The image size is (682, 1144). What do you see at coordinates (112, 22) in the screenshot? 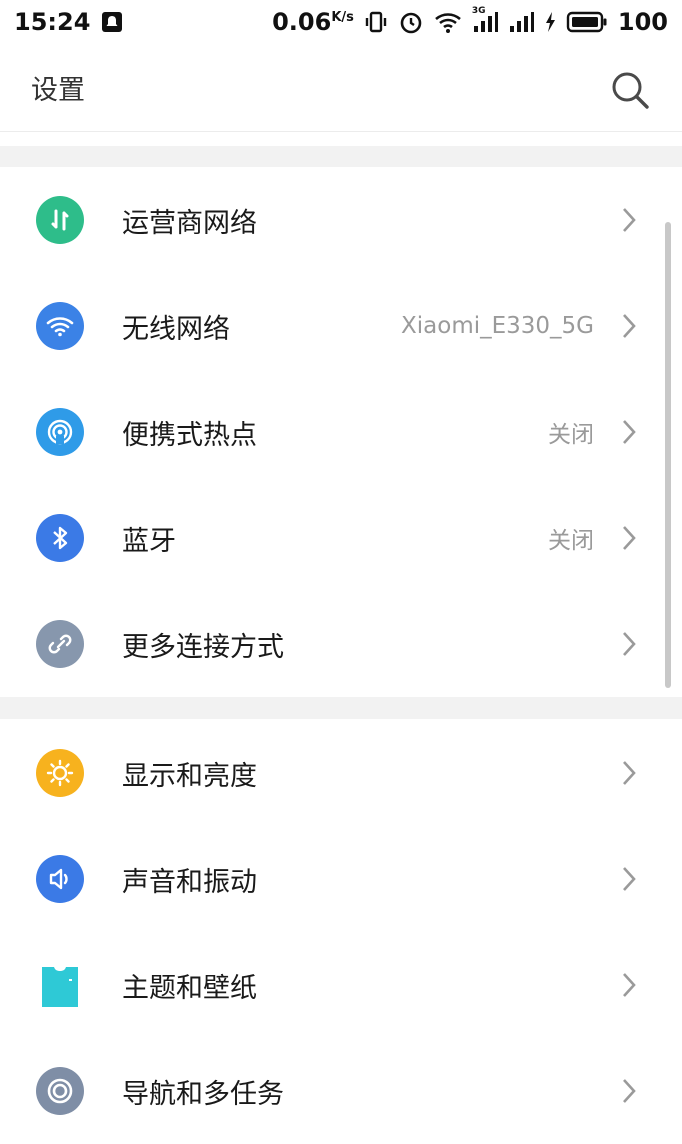
I see `notification-icon` at bounding box center [112, 22].